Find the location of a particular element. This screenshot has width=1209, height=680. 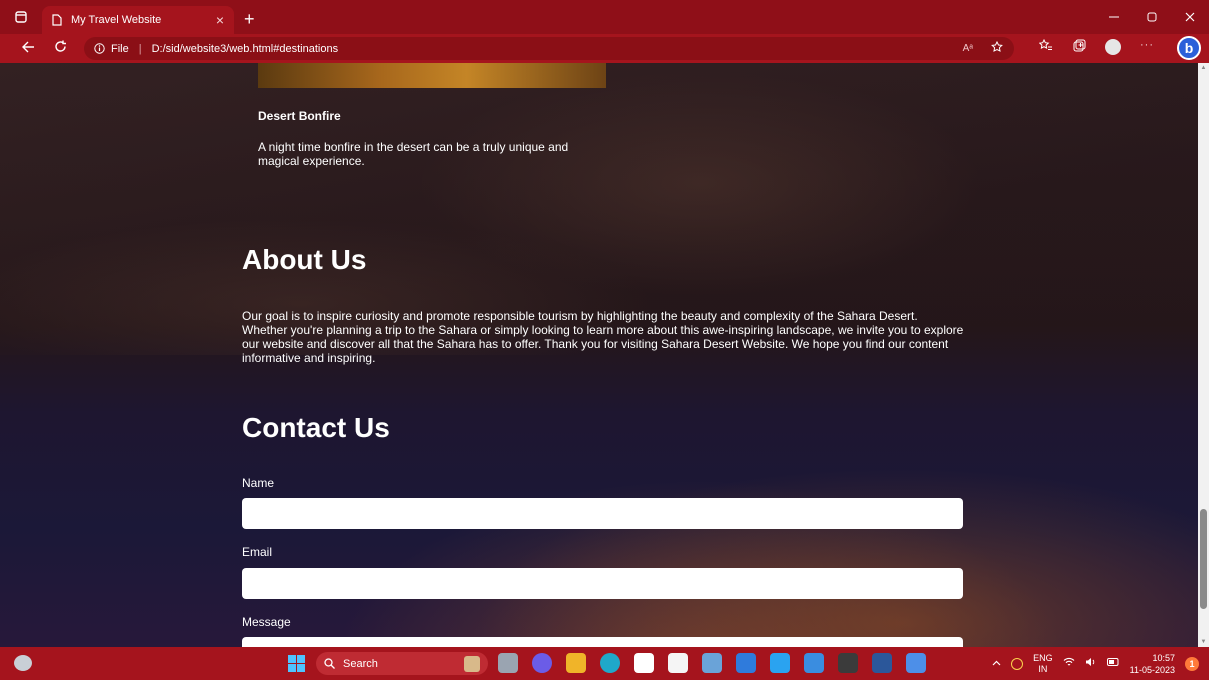

about-heading: About Us is located at coordinates (304, 259).